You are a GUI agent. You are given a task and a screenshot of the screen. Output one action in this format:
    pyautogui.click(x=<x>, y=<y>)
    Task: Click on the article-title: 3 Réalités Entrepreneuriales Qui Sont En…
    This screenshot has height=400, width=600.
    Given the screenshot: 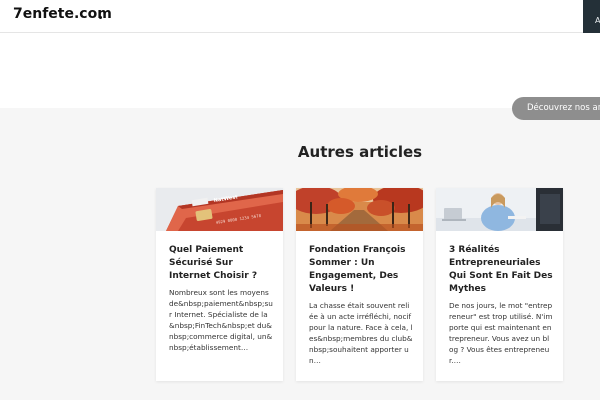 What is the action you would take?
    pyautogui.click(x=501, y=270)
    